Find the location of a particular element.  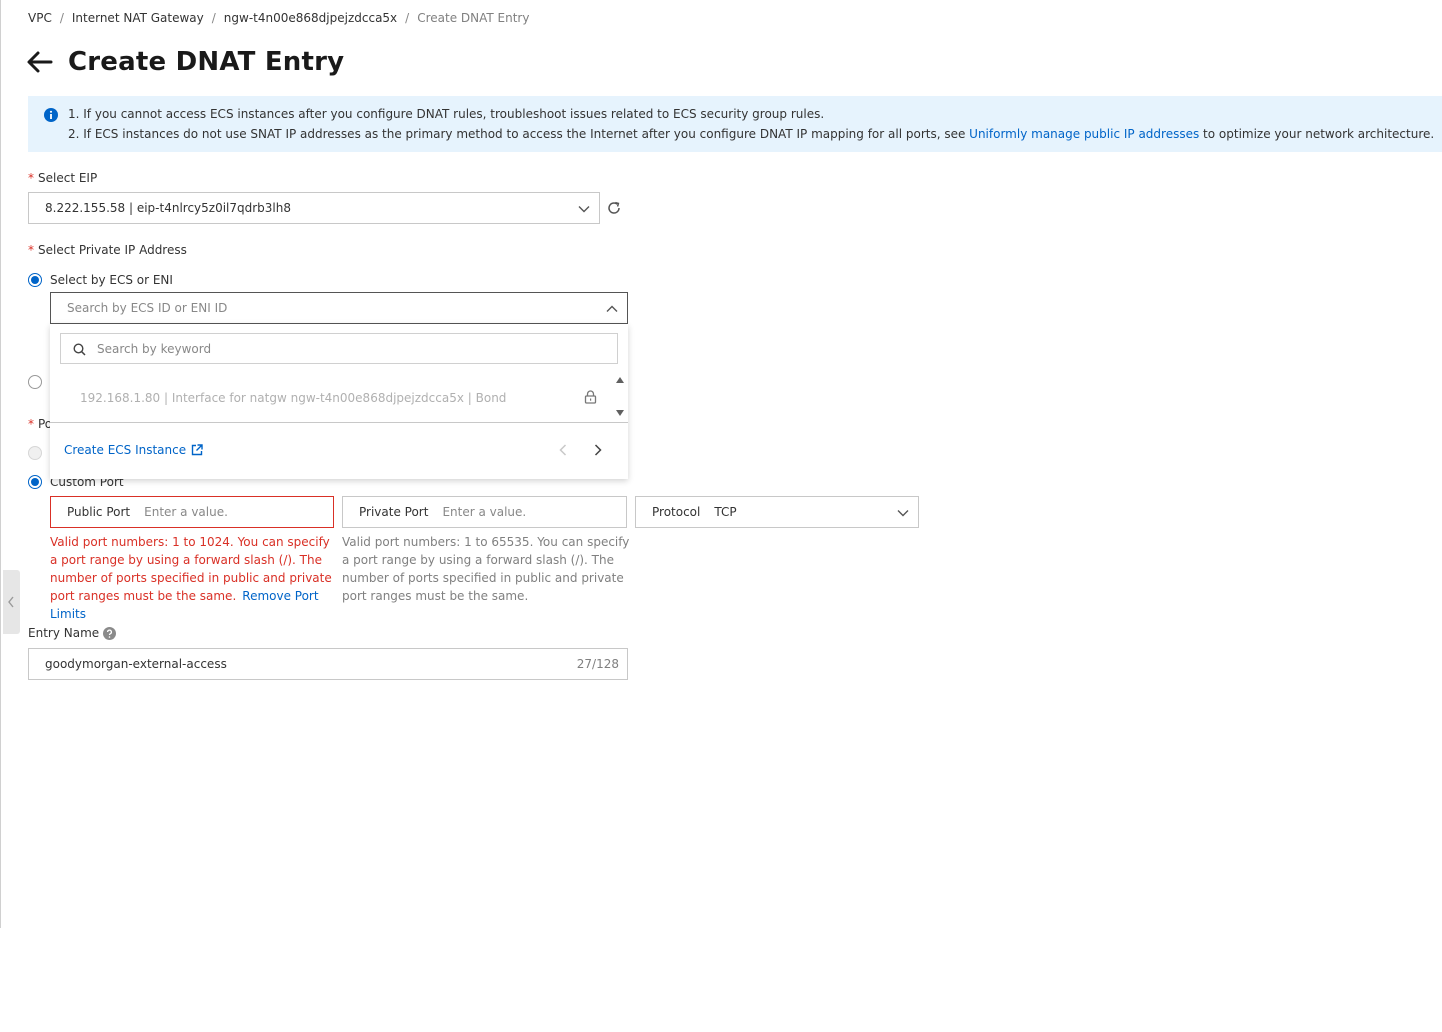

select-eip-label-text: Select EIP is located at coordinates (68, 178).